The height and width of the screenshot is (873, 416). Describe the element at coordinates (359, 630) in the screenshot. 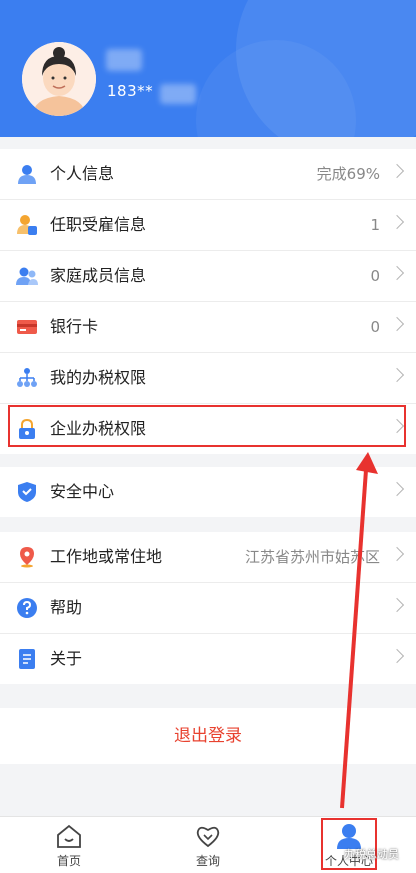

I see `annotation-arrow` at that location.